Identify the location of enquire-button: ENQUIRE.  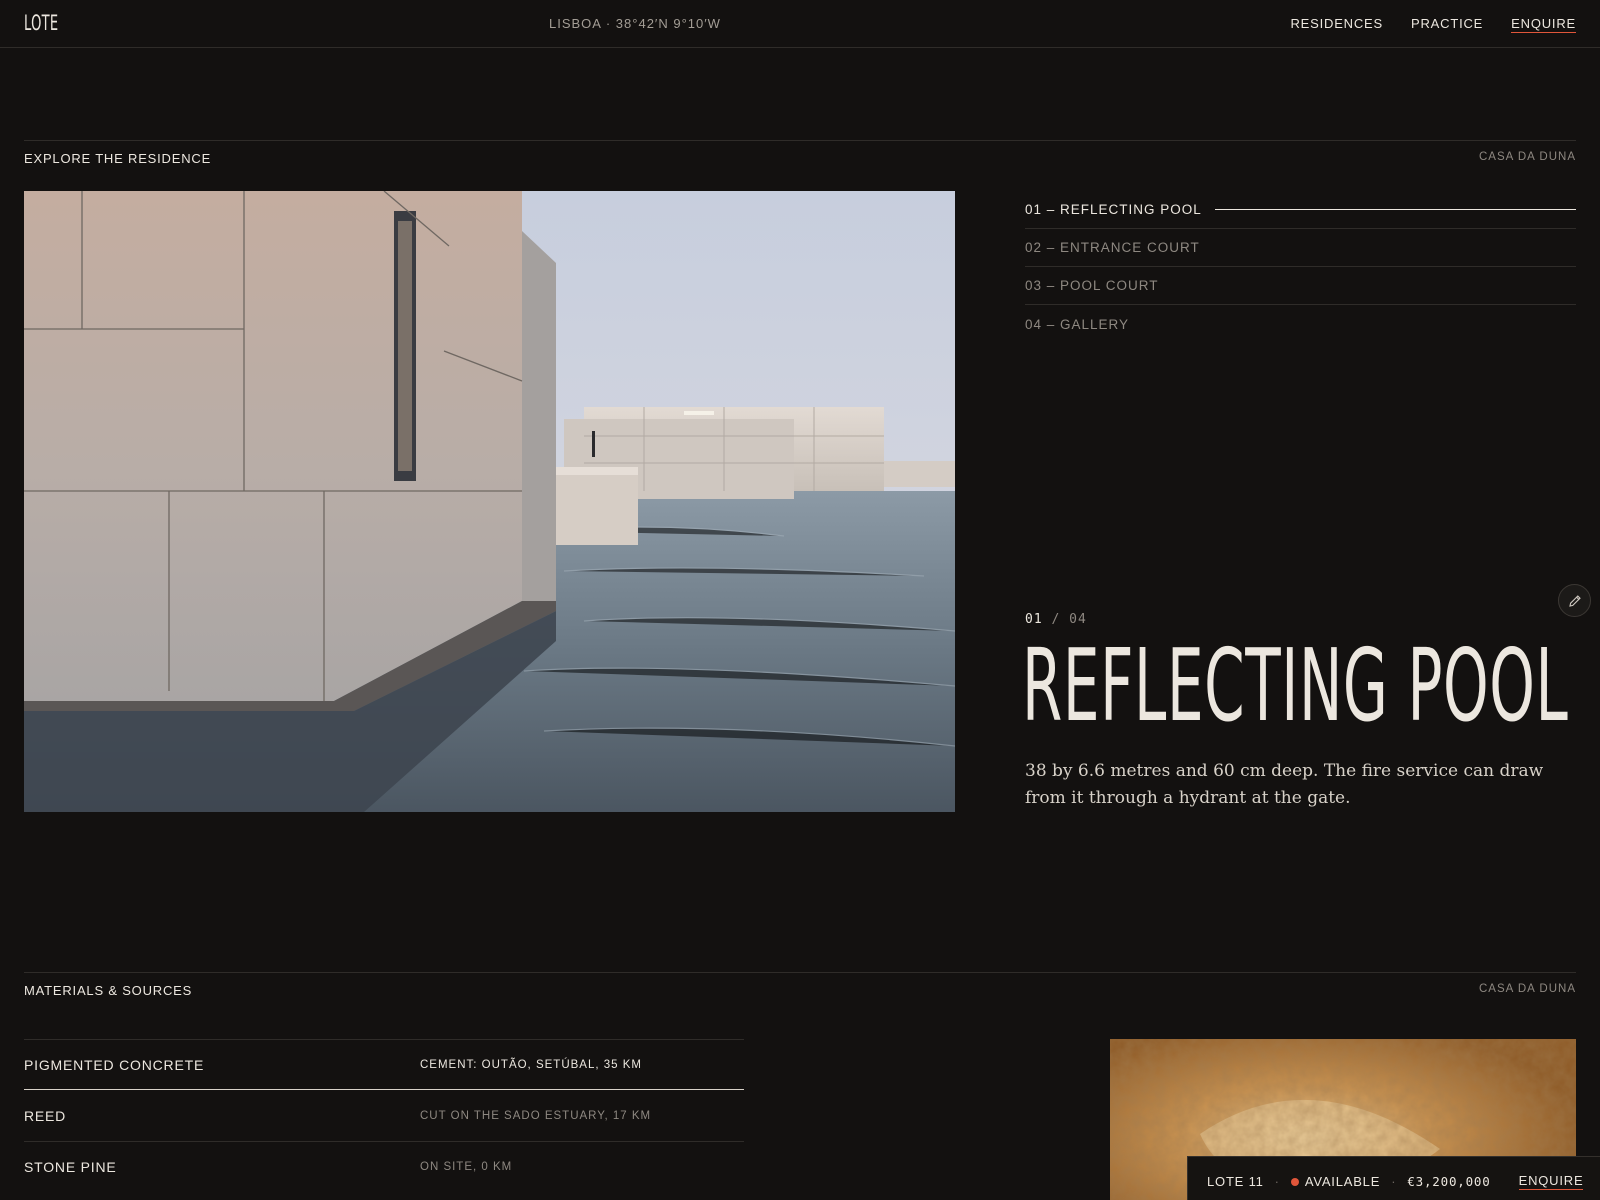
(1551, 1181).